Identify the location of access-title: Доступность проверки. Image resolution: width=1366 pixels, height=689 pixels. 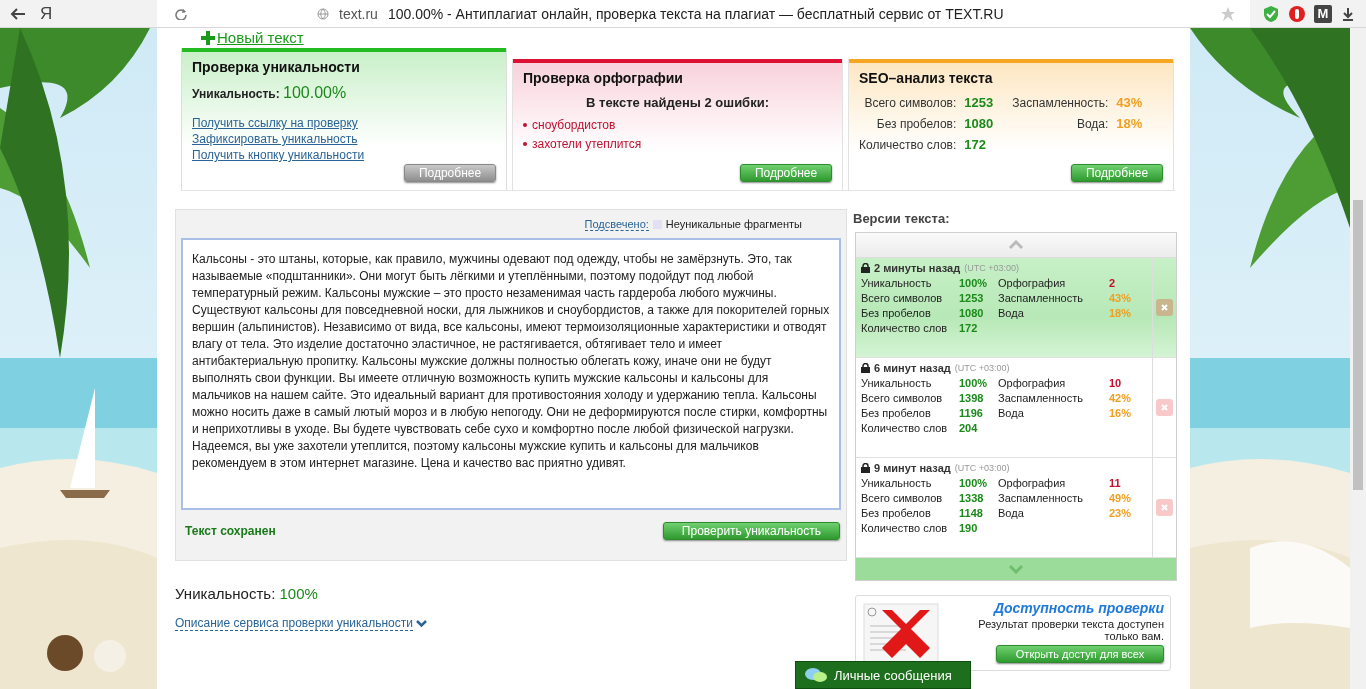
(1078, 608).